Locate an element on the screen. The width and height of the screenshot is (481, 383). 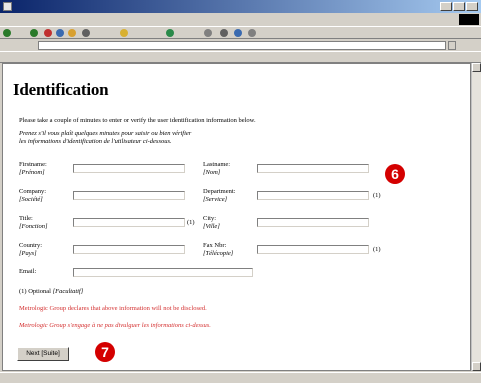
department-input is located at coordinates (313, 195).